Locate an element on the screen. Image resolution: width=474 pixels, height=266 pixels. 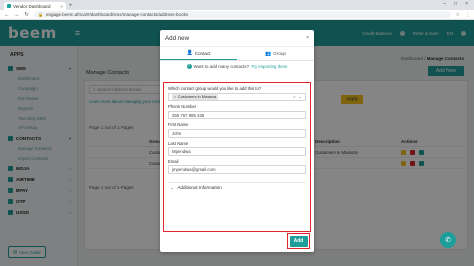
modal-tabs: 👤 Contact 👥 Group is located at coordinates (237, 54).